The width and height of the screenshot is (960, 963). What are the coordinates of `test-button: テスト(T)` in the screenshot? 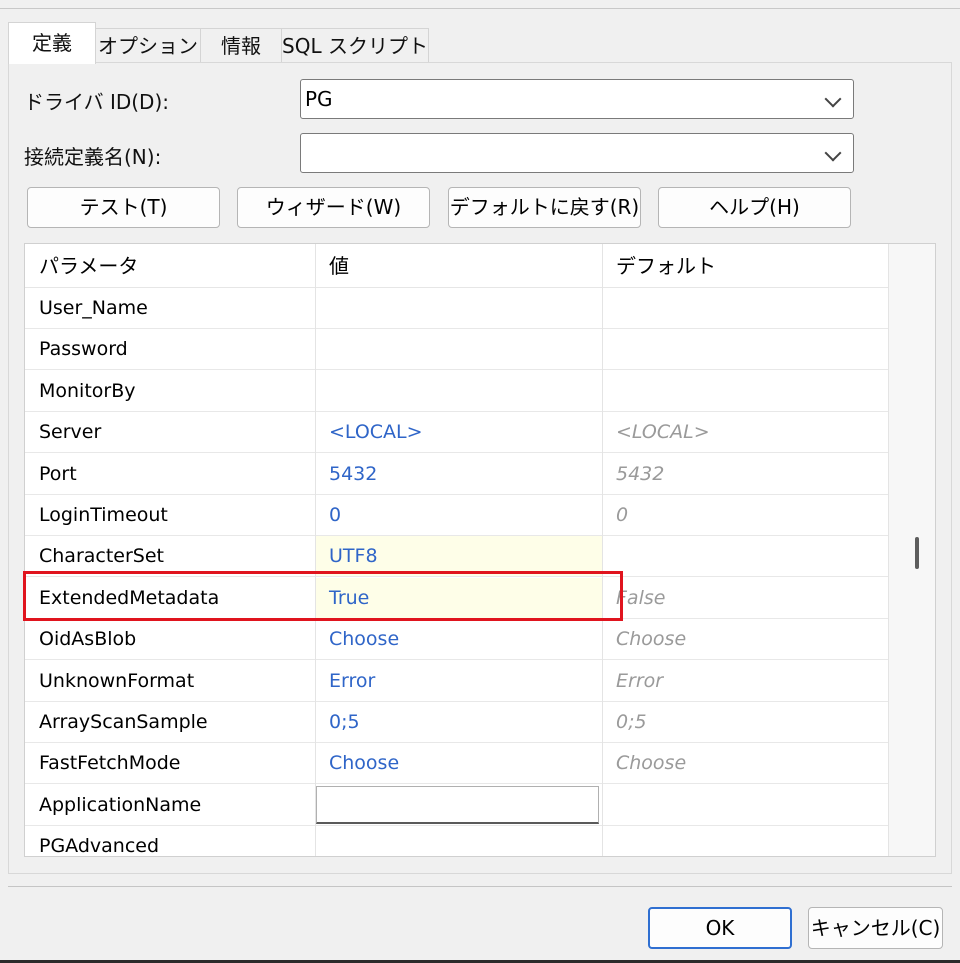 It's located at (123, 207).